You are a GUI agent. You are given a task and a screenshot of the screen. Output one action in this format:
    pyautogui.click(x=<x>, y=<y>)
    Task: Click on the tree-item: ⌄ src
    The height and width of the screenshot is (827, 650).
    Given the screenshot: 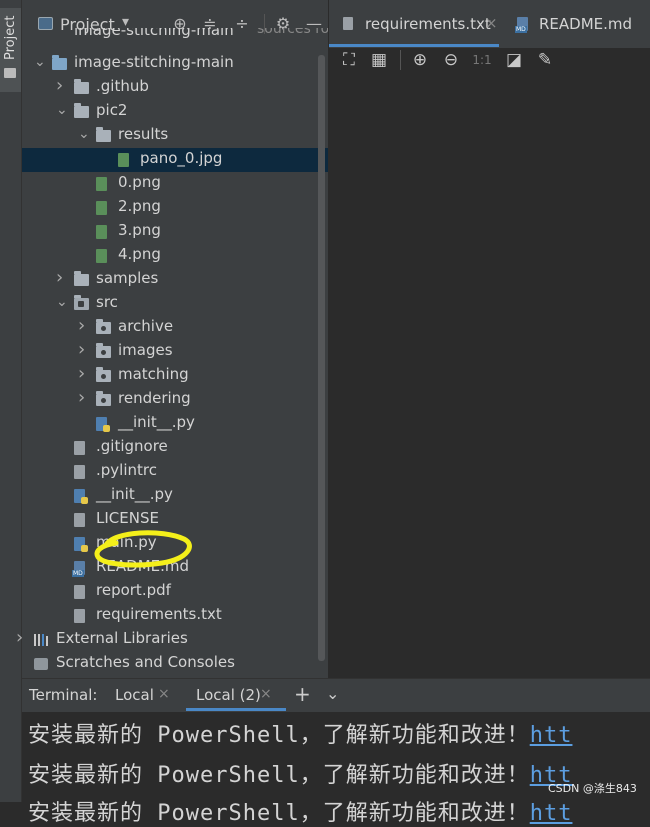 What is the action you would take?
    pyautogui.click(x=175, y=304)
    